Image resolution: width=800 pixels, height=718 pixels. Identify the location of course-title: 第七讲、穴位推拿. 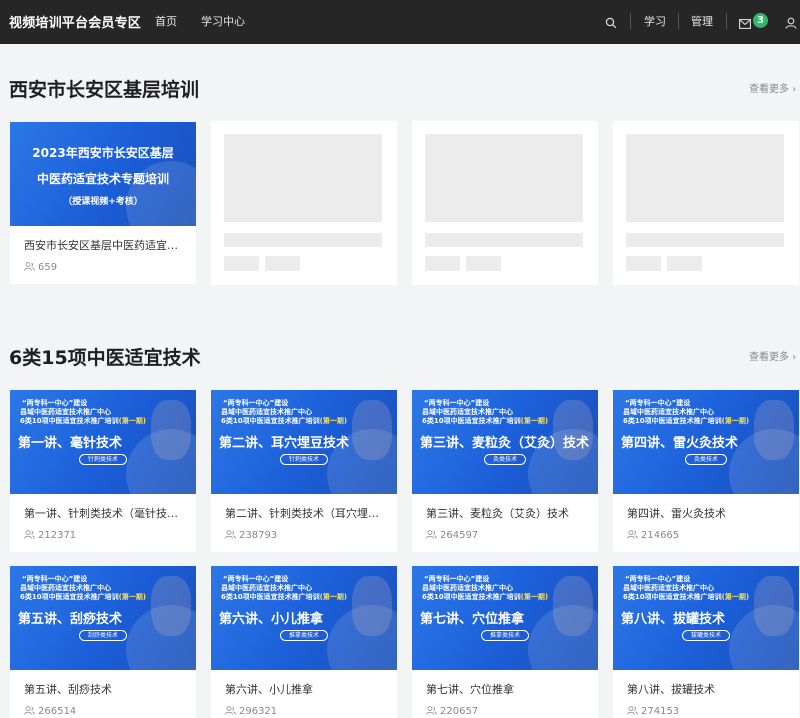
(506, 689).